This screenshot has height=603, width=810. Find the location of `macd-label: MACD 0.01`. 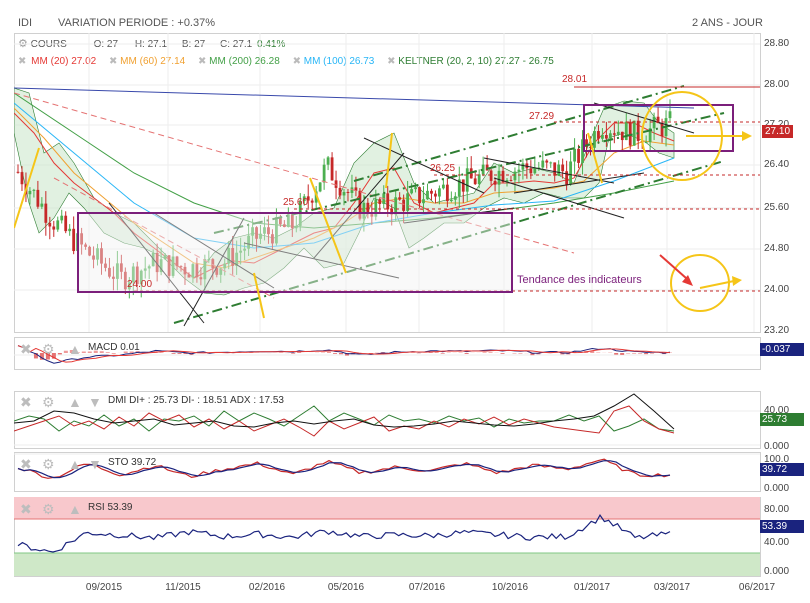

macd-label: MACD 0.01 is located at coordinates (114, 347).